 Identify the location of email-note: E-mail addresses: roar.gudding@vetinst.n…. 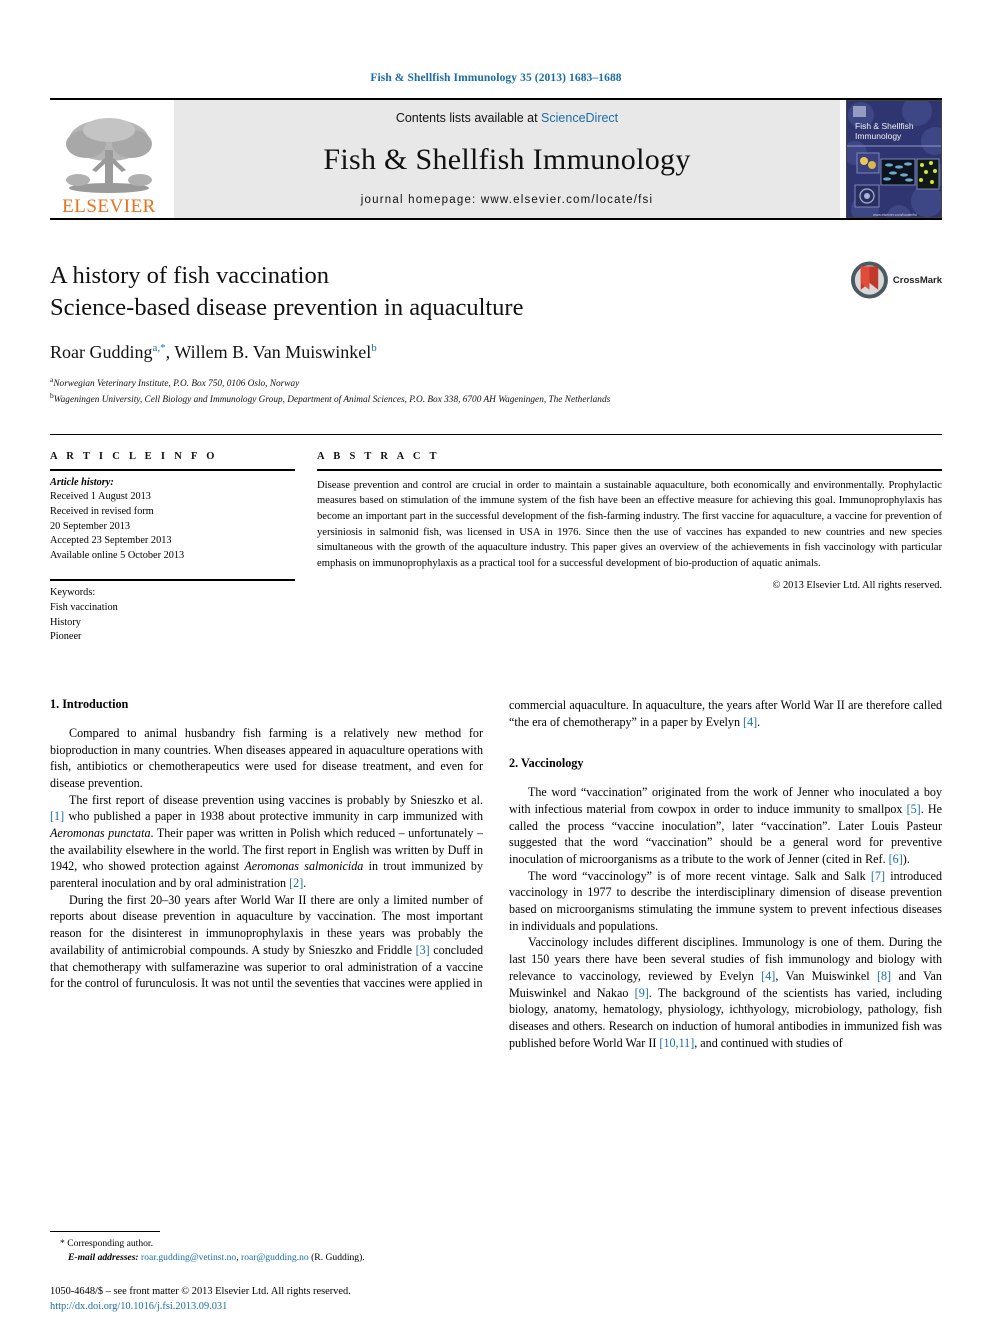
(266, 1258).